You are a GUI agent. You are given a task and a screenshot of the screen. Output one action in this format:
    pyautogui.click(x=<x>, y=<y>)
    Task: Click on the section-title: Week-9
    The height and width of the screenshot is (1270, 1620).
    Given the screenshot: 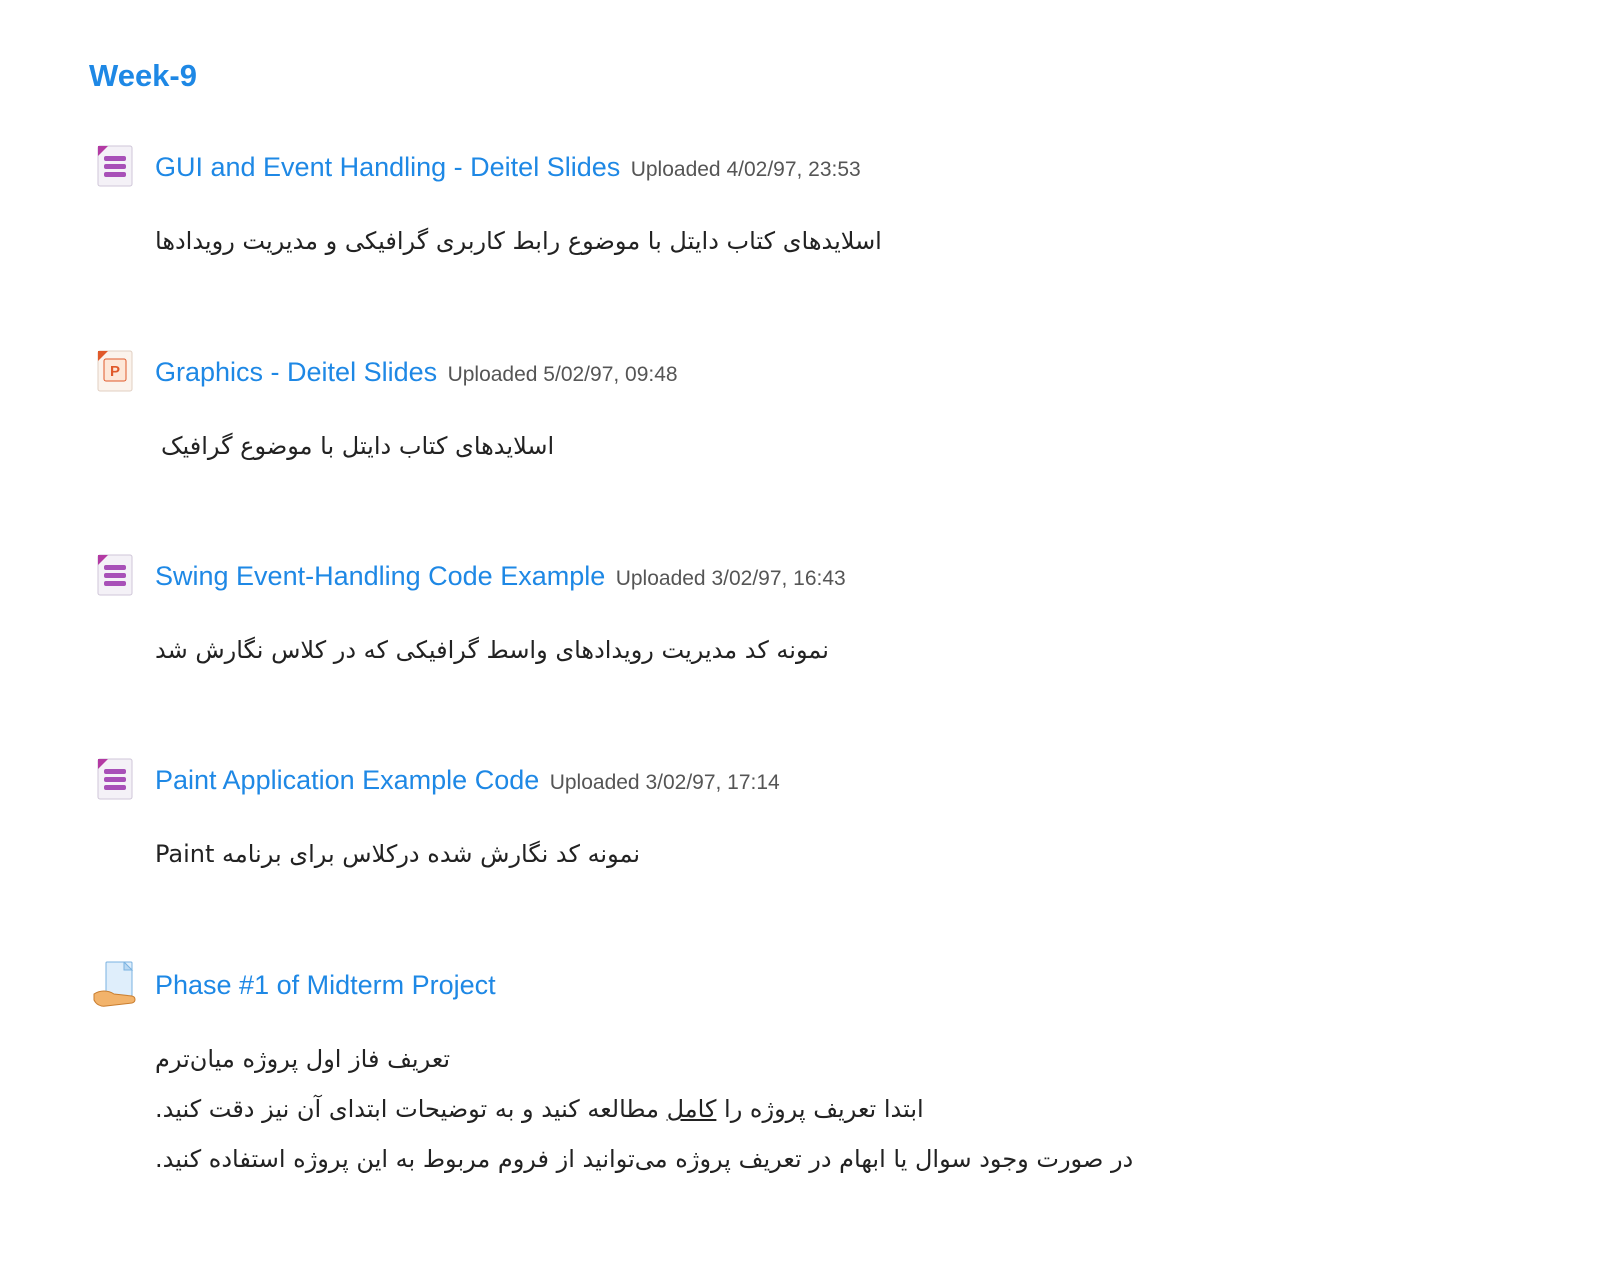 What is the action you would take?
    pyautogui.click(x=143, y=75)
    